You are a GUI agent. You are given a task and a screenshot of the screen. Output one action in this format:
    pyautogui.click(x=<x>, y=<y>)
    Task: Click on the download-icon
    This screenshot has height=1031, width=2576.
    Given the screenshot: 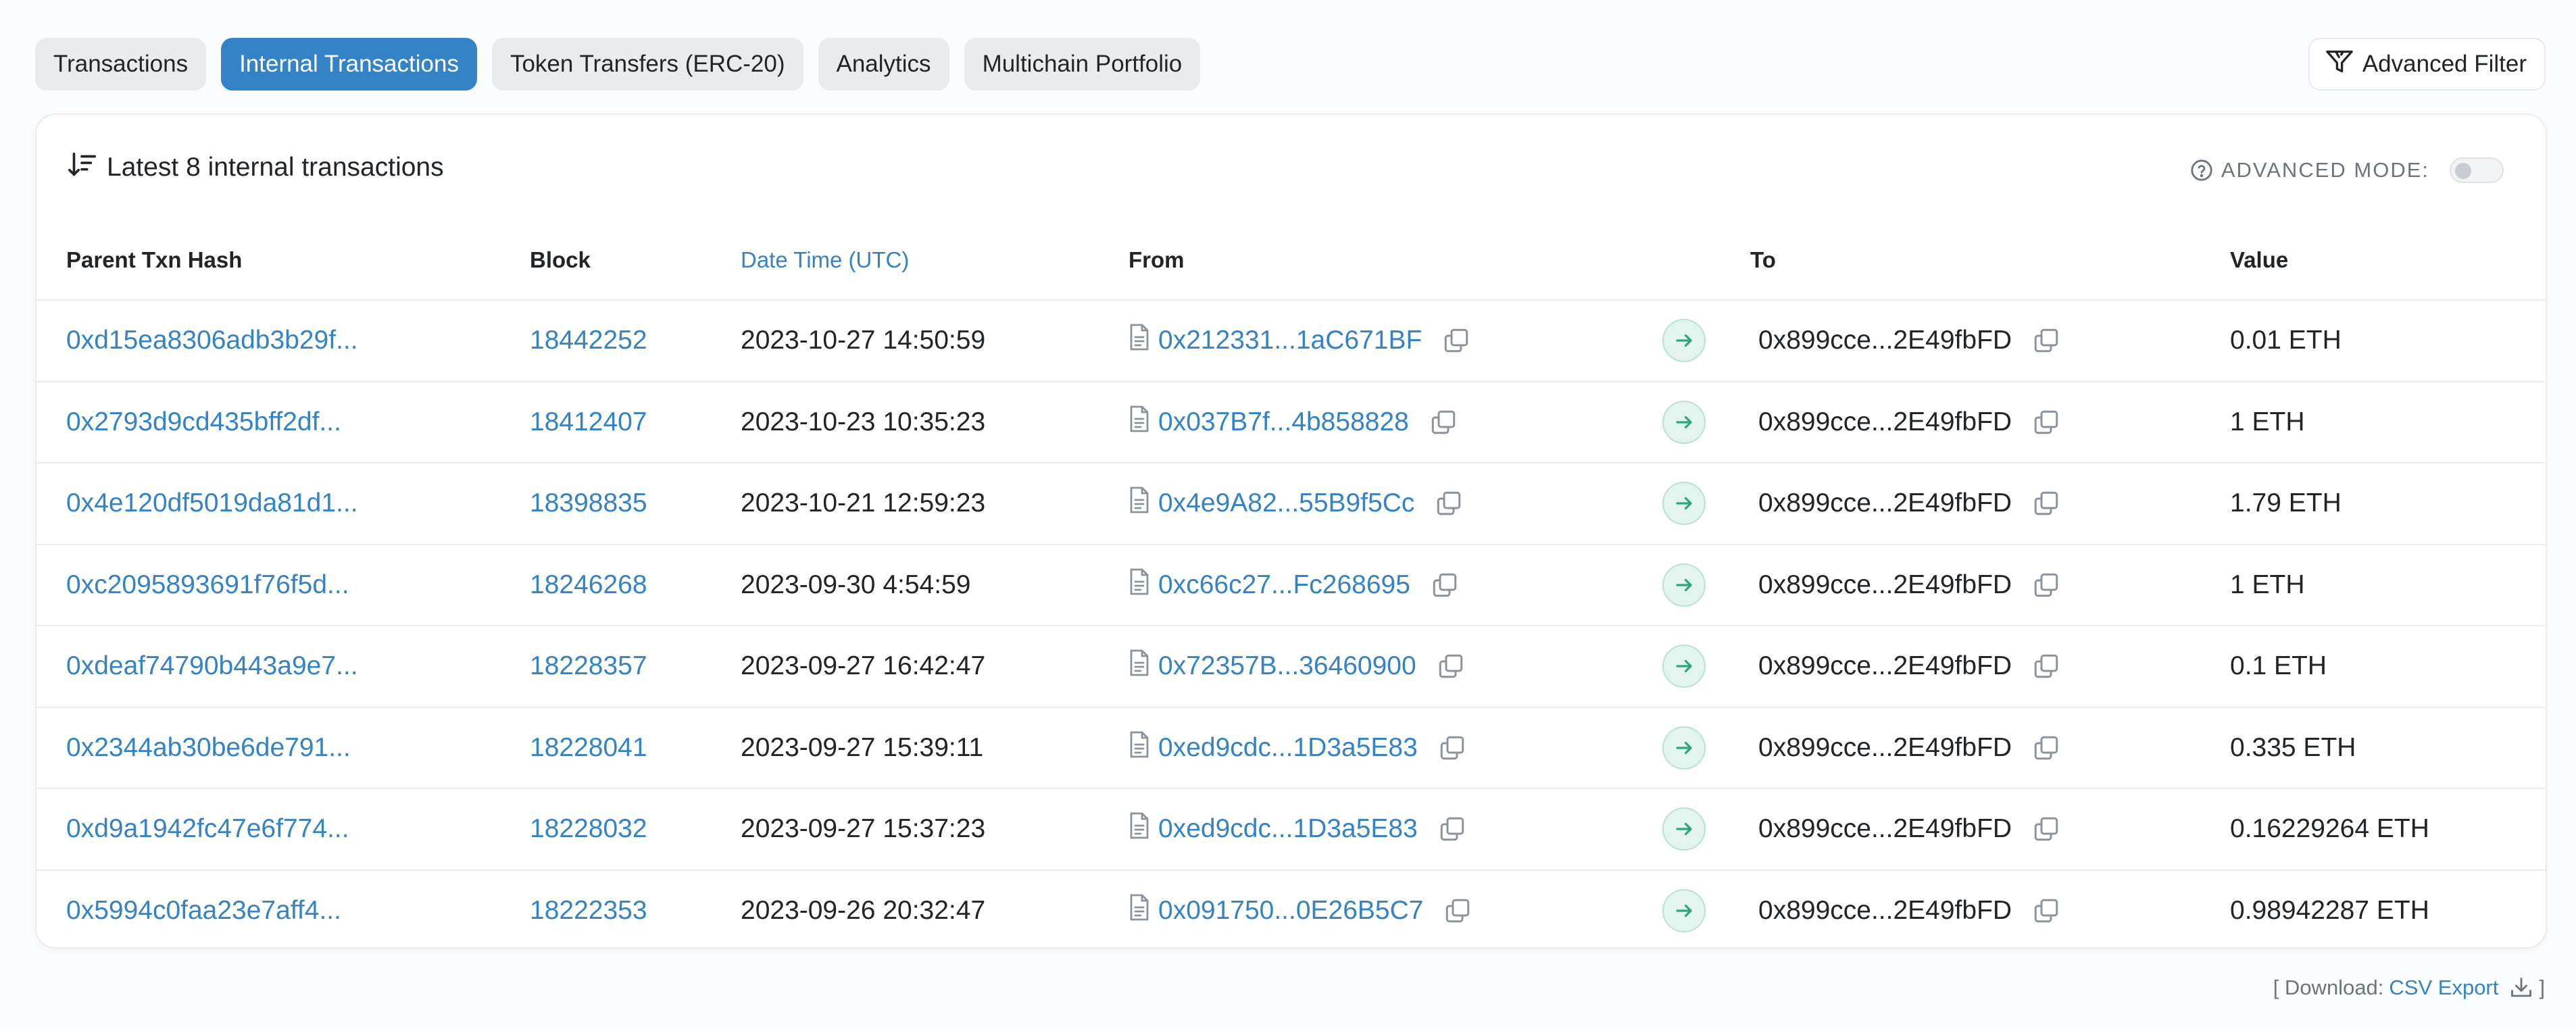 What is the action you would take?
    pyautogui.click(x=2521, y=988)
    